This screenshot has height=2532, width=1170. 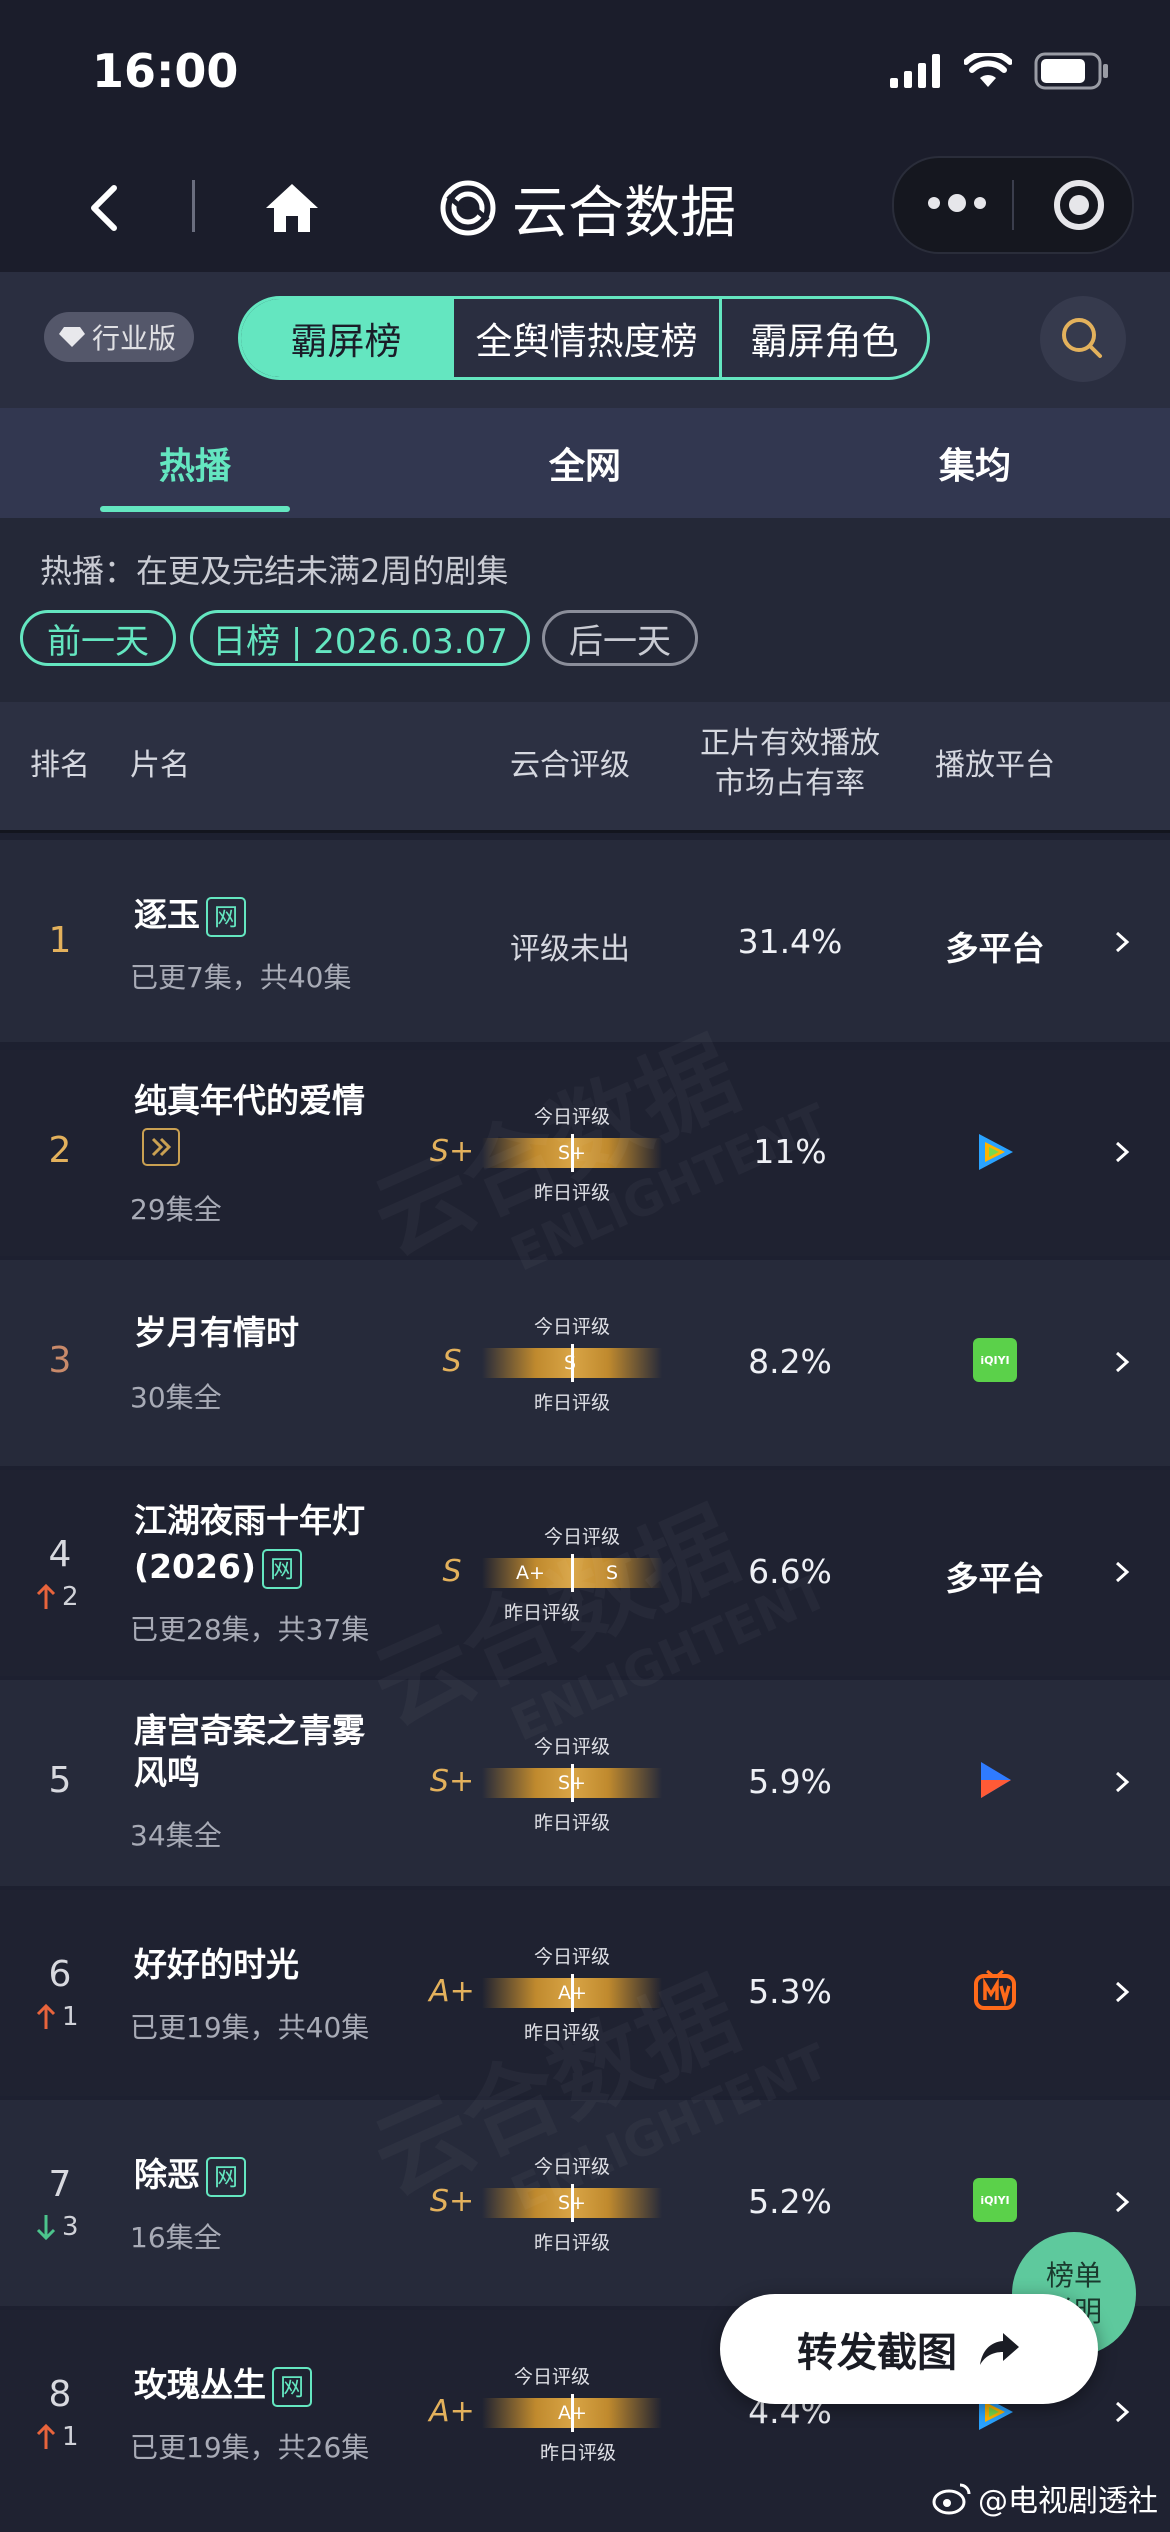 What do you see at coordinates (216, 1964) in the screenshot?
I see `show-title: 好好的时光` at bounding box center [216, 1964].